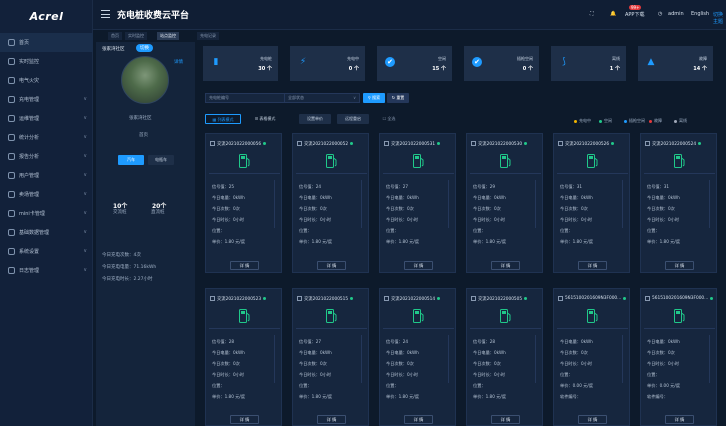 This screenshot has width=726, height=426. What do you see at coordinates (46, 232) in the screenshot?
I see `sidebar-item-10: 基础数据管理 ∨` at bounding box center [46, 232].